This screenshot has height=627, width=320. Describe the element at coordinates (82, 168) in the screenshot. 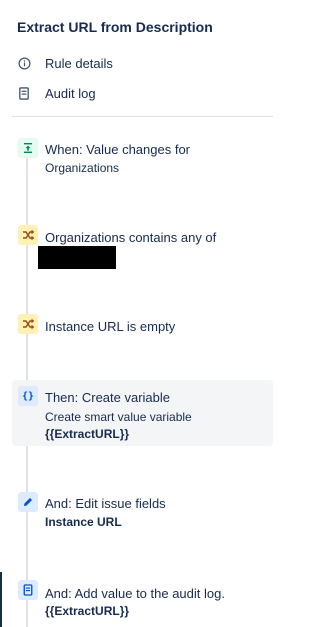

I see `step-subtitle: Organizations` at that location.